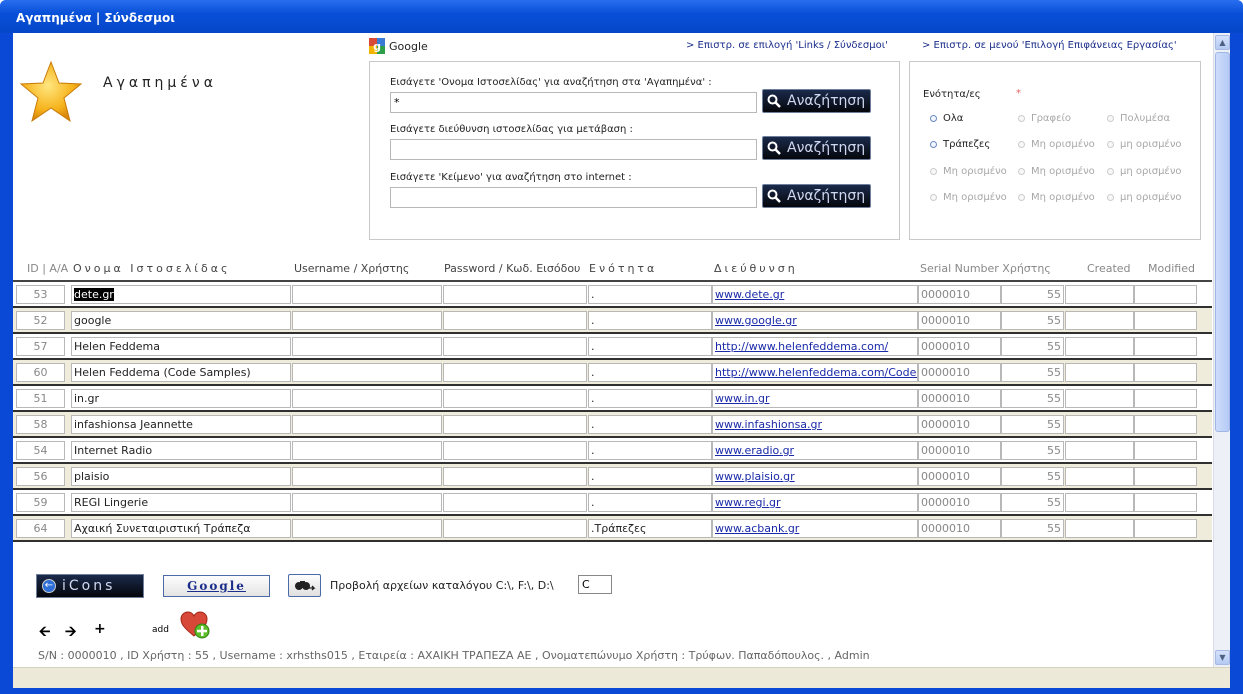  Describe the element at coordinates (181, 528) in the screenshot. I see `cell-name: Αχαική Συνεταιριστική Τράπεζα` at that location.